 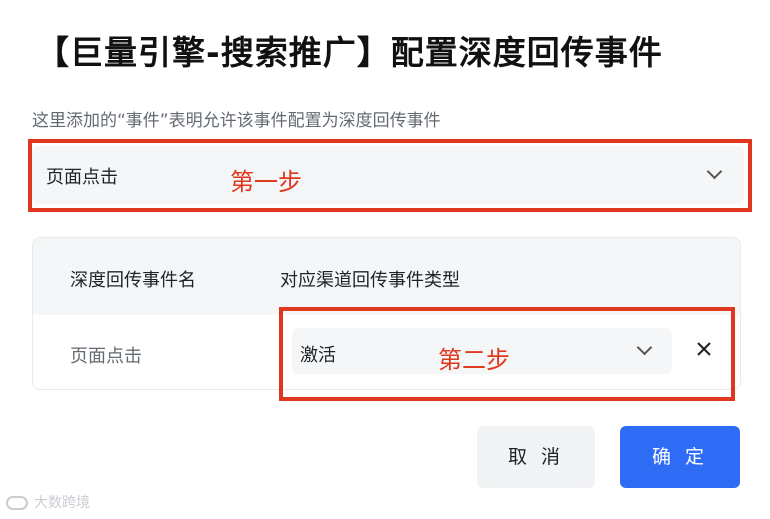 What do you see at coordinates (349, 52) in the screenshot?
I see `page-title: 【巨量引擎-搜索推广】配置深度回传事件` at bounding box center [349, 52].